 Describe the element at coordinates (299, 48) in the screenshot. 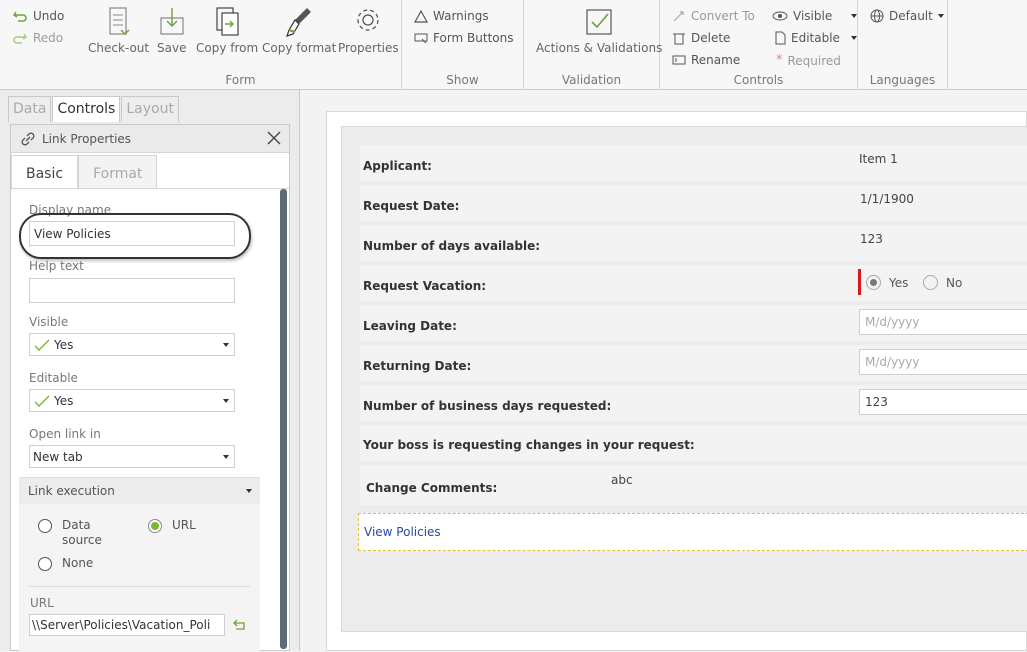

I see `copy-format-label: Copy format` at that location.